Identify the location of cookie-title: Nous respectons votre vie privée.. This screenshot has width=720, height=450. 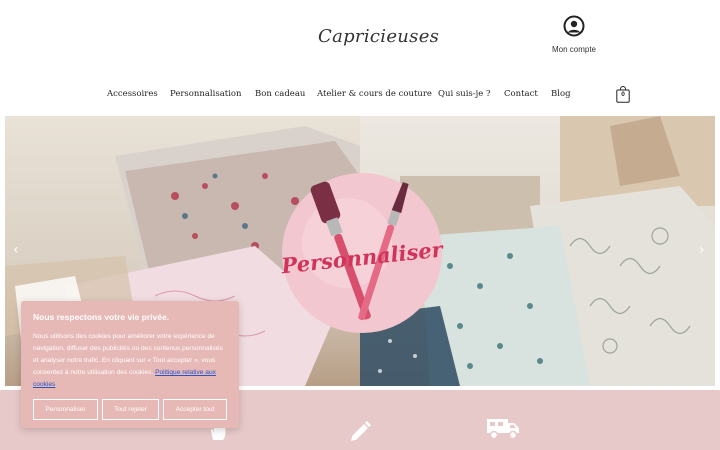
(101, 317).